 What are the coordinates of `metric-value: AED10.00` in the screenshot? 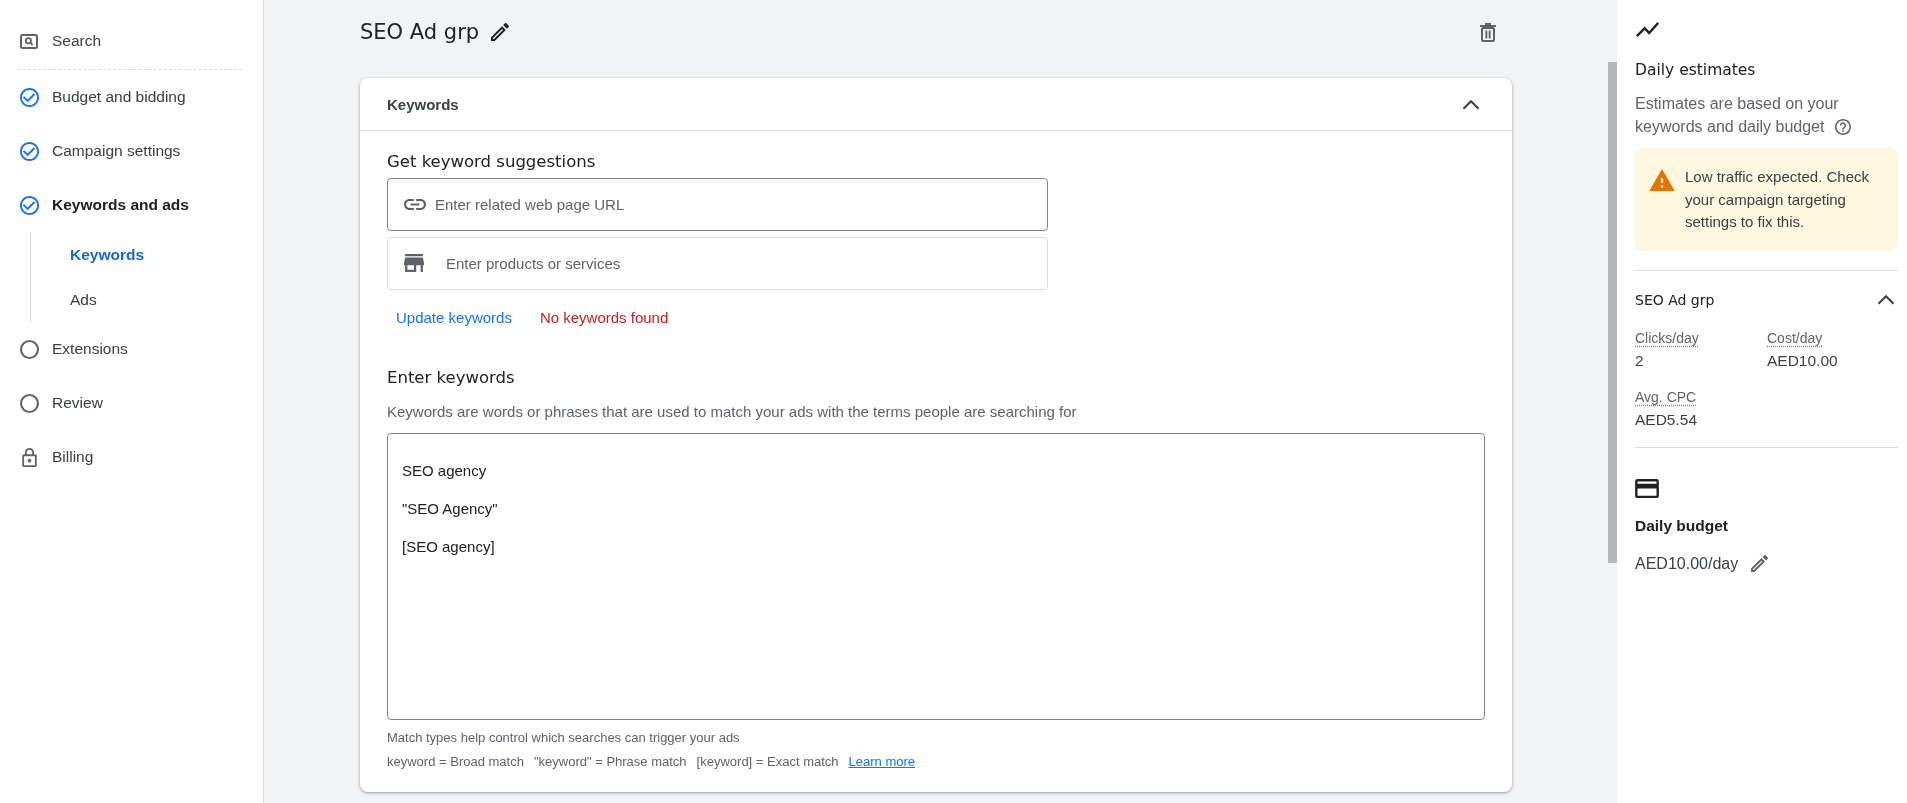 It's located at (1802, 360).